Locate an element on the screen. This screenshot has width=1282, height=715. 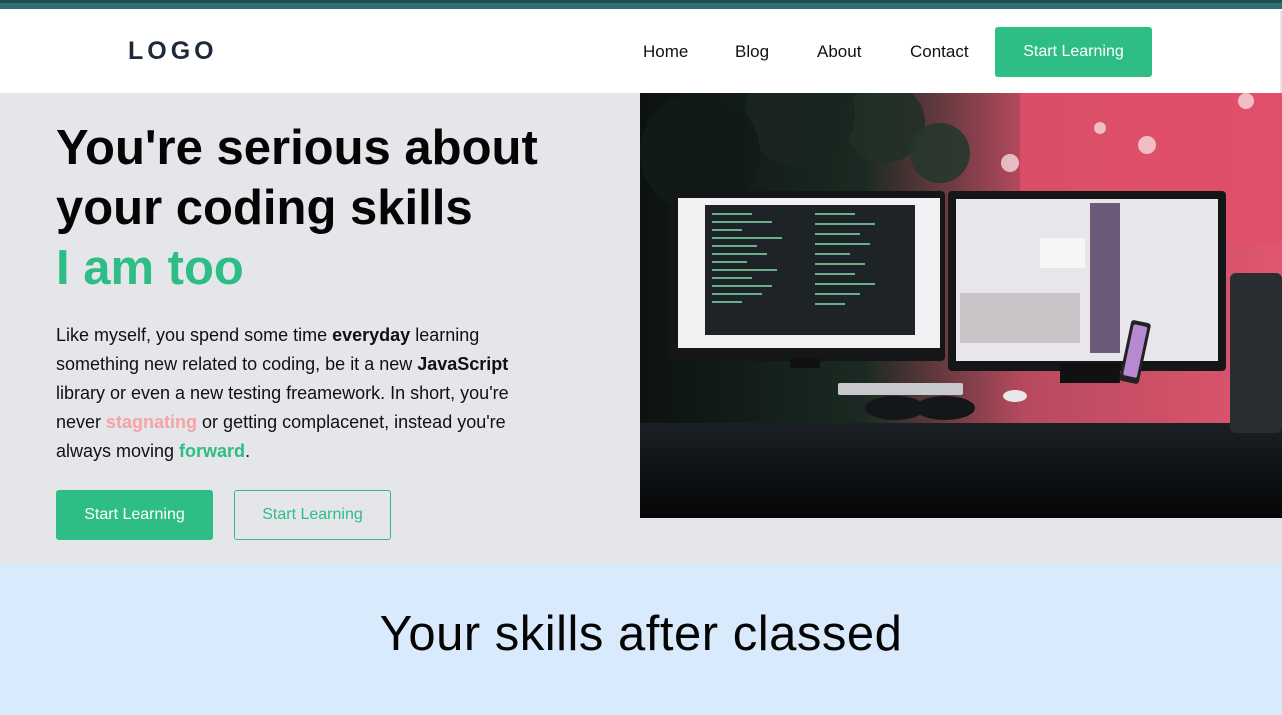
para-text-1: Like myself, you spend some time is located at coordinates (194, 335).